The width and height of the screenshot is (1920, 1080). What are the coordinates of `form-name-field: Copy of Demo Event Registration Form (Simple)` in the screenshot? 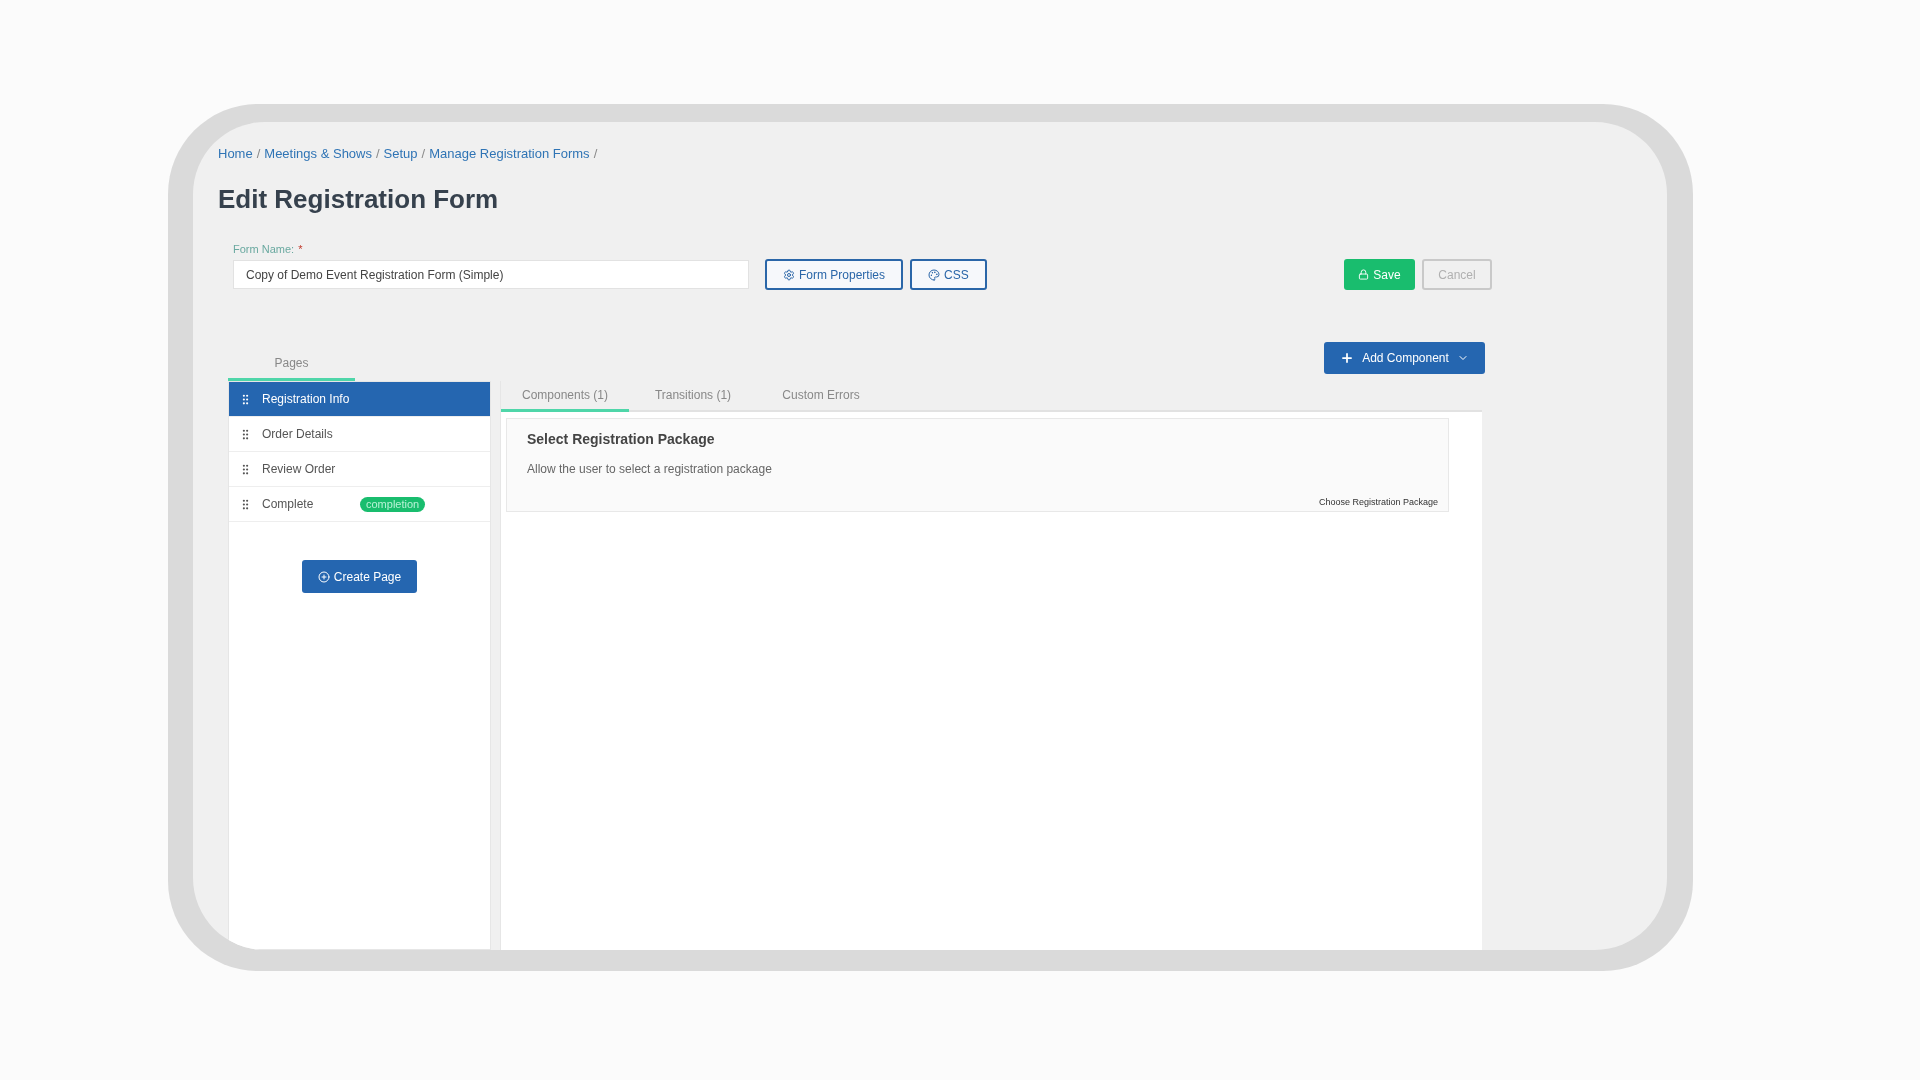 It's located at (491, 274).